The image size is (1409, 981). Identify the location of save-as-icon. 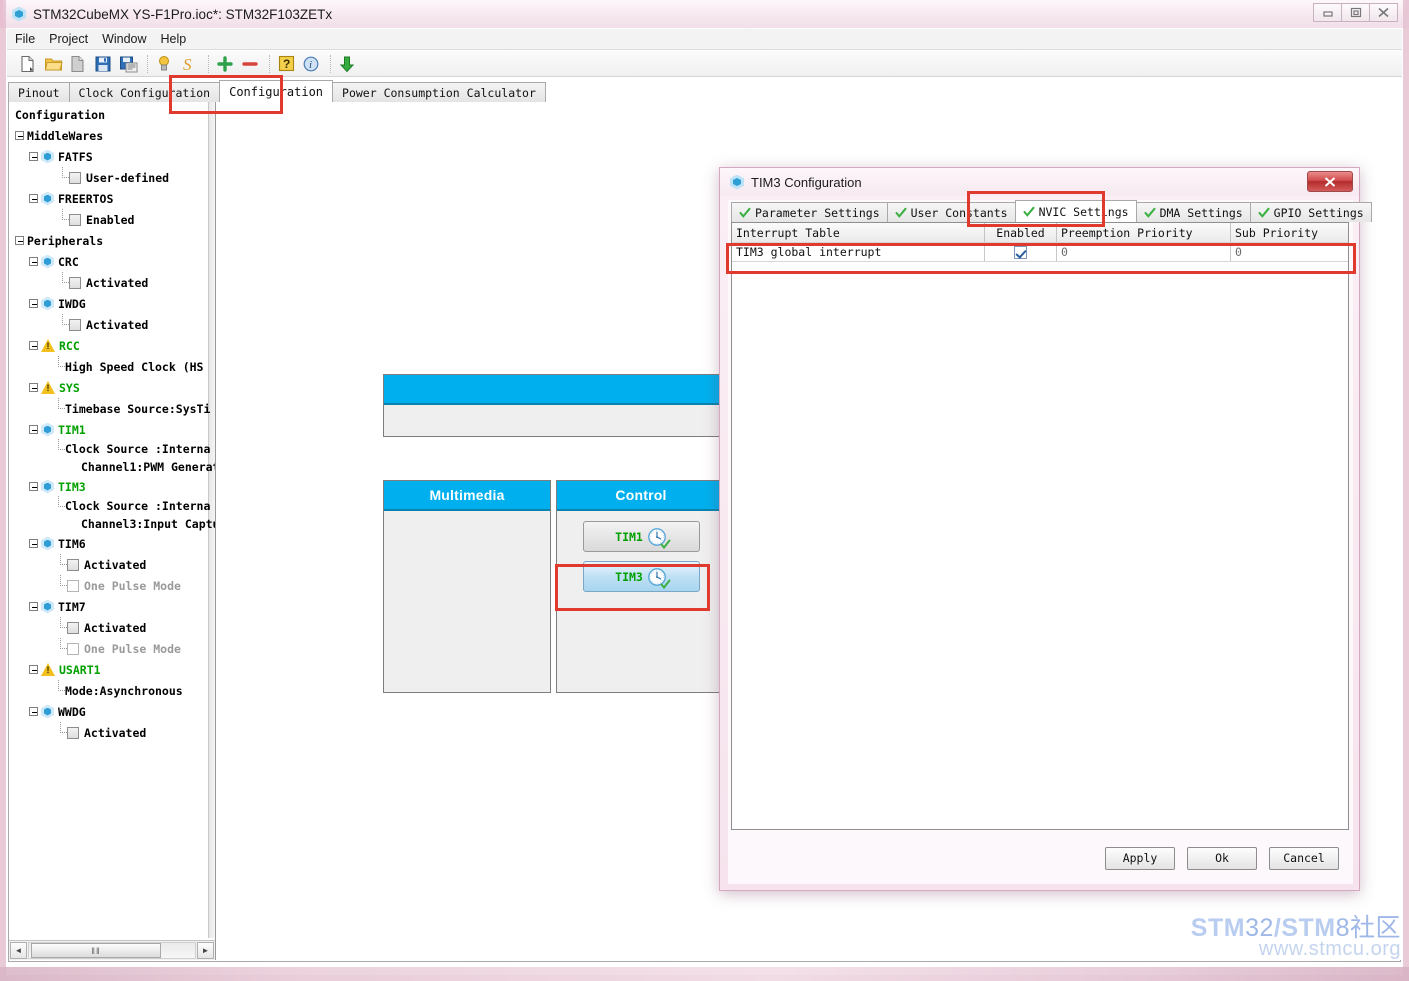
(128, 64).